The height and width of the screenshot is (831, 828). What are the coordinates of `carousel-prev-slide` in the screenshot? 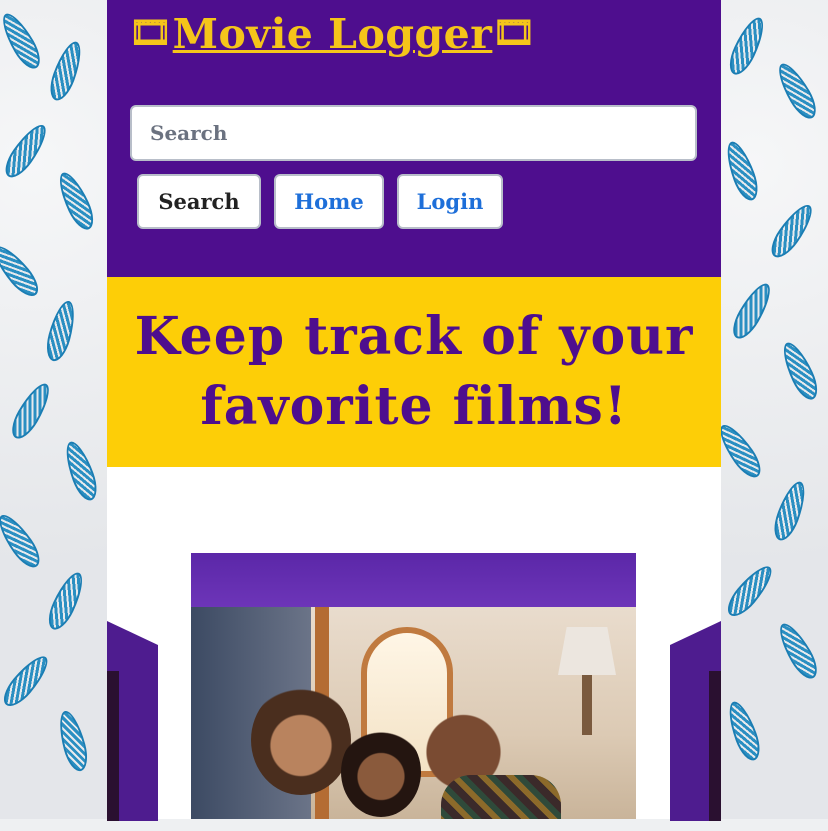 It's located at (132, 721).